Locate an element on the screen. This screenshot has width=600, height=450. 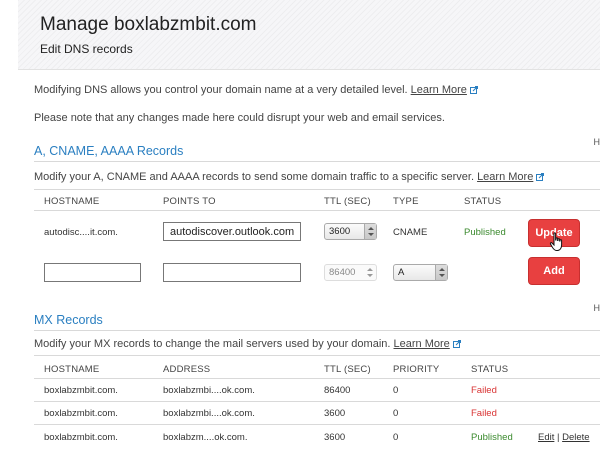
page-subtitle: Edit DNS records is located at coordinates (86, 49).